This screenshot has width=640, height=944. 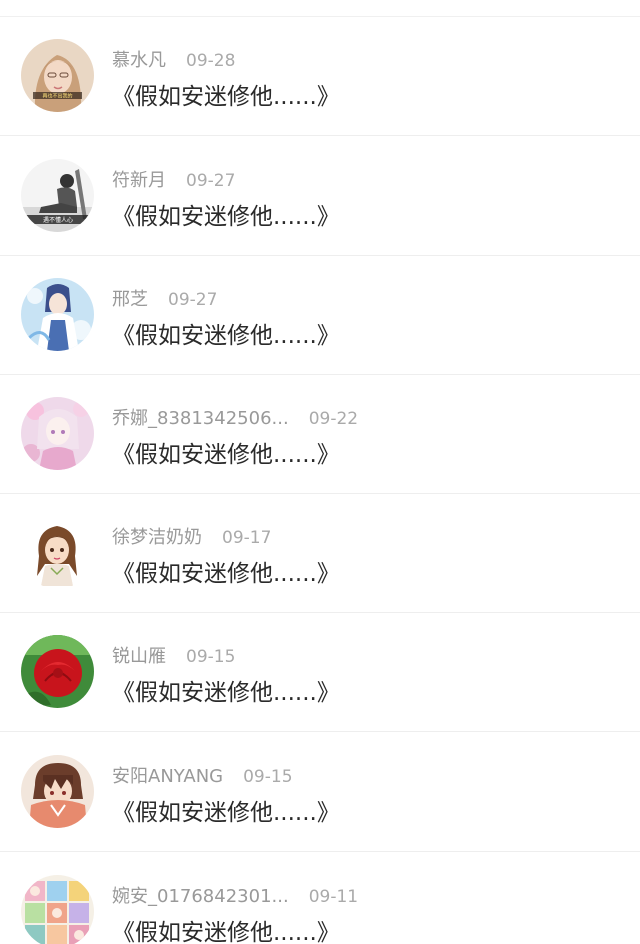 What do you see at coordinates (173, 181) in the screenshot?
I see `comment-meta: 符新月 09-27` at bounding box center [173, 181].